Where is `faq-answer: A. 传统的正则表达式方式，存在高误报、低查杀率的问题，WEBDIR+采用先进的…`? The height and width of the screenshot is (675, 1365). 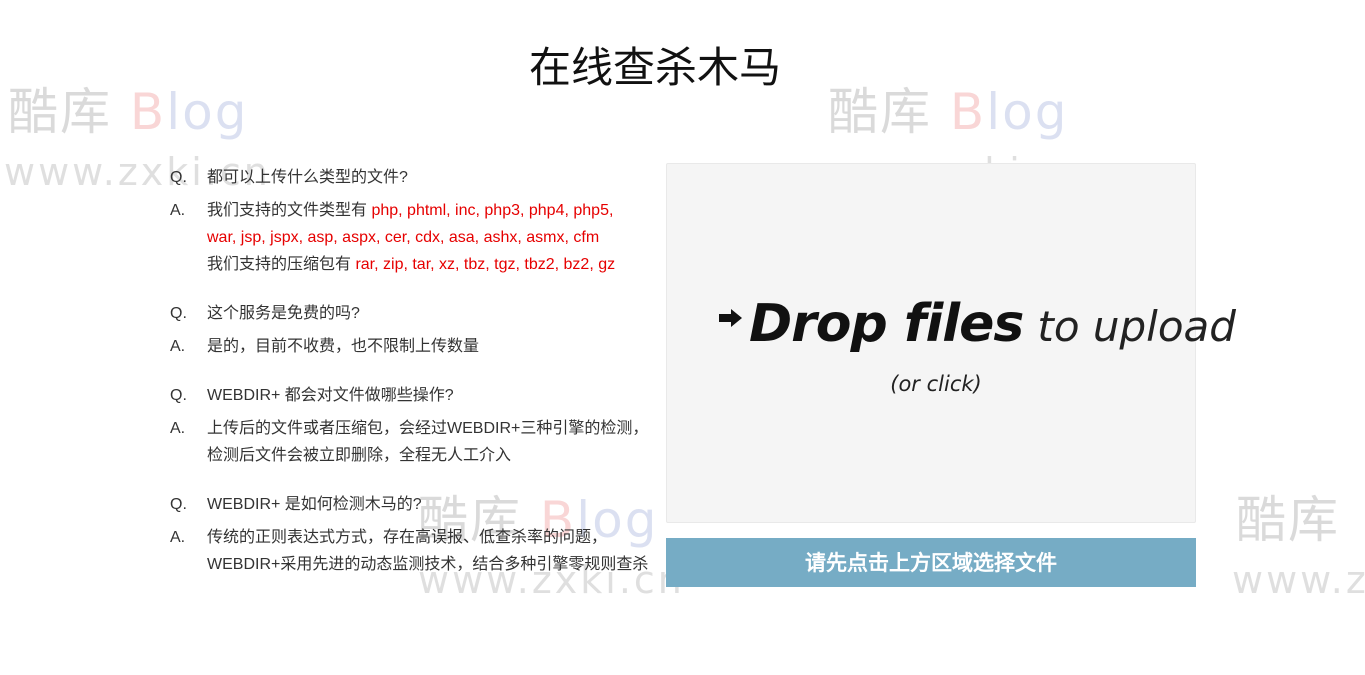
faq-answer: A. 传统的正则表达式方式，存在高误报、低查杀率的问题，WEBDIR+采用先进的… is located at coordinates (410, 551).